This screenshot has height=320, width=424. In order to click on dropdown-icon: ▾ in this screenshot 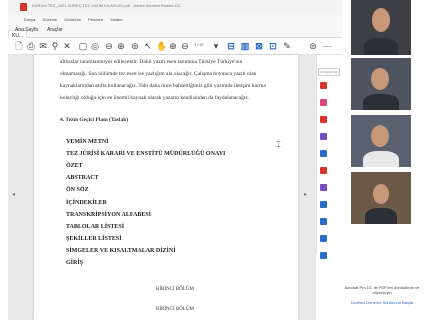, I will do `click(216, 46)`.